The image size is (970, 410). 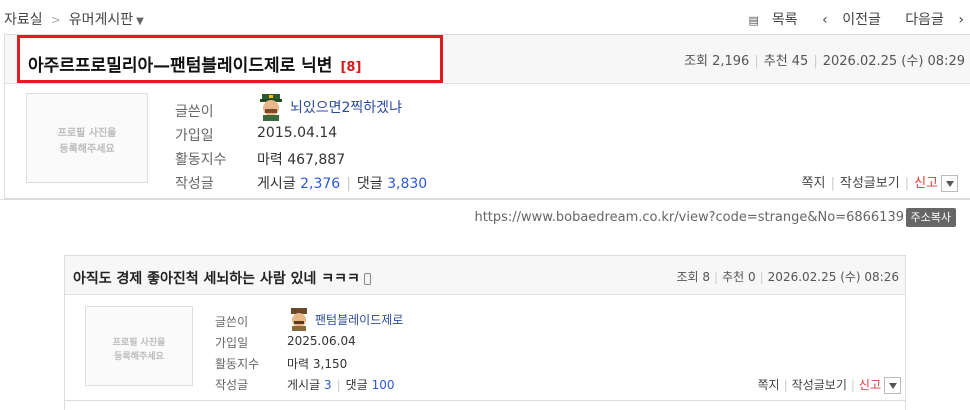 What do you see at coordinates (321, 341) in the screenshot?
I see `quoted-joined-date: 2025.06.04` at bounding box center [321, 341].